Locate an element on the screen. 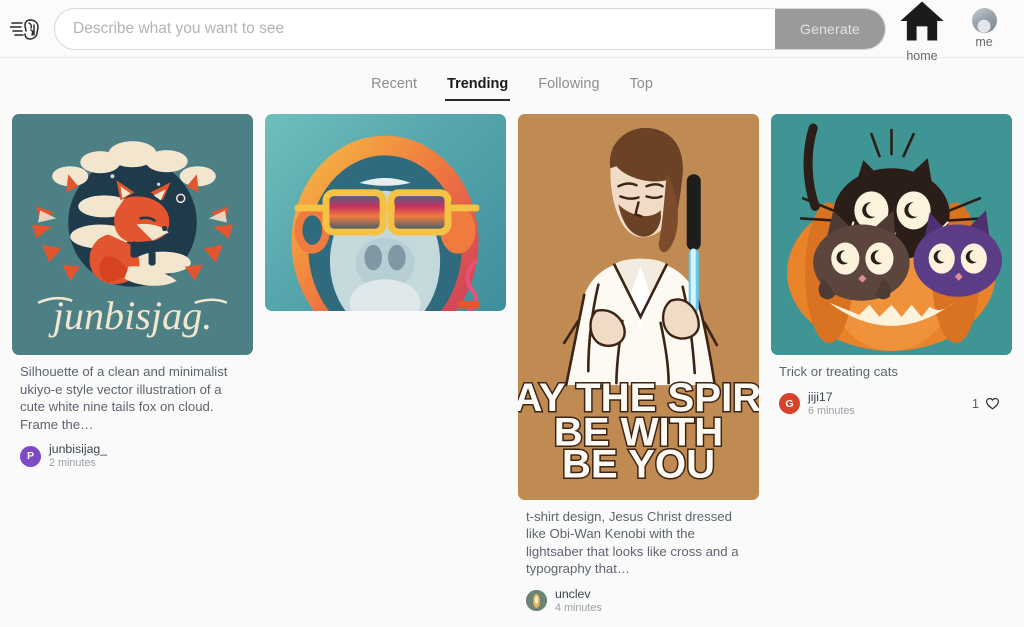 The image size is (1024, 627). heart-icon is located at coordinates (992, 403).